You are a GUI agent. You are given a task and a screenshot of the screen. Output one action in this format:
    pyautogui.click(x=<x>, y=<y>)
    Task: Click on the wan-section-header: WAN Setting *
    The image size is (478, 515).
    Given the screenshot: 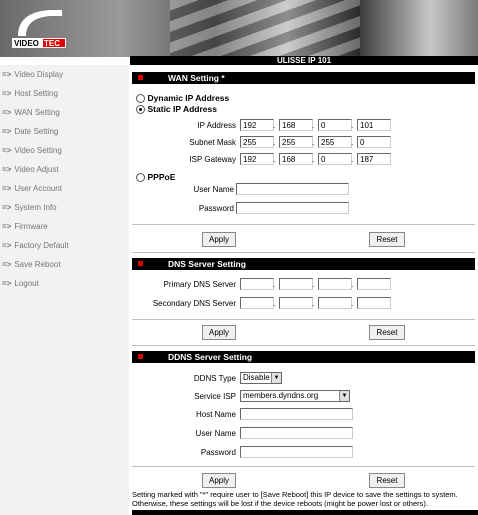 What is the action you would take?
    pyautogui.click(x=303, y=78)
    